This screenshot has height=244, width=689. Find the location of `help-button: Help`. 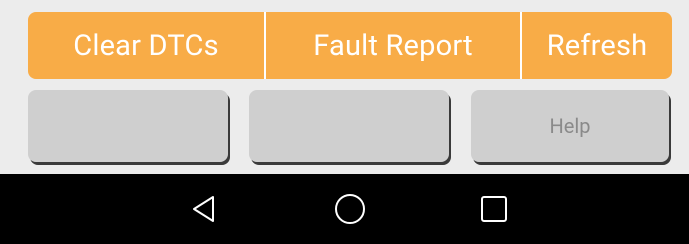

help-button: Help is located at coordinates (570, 126).